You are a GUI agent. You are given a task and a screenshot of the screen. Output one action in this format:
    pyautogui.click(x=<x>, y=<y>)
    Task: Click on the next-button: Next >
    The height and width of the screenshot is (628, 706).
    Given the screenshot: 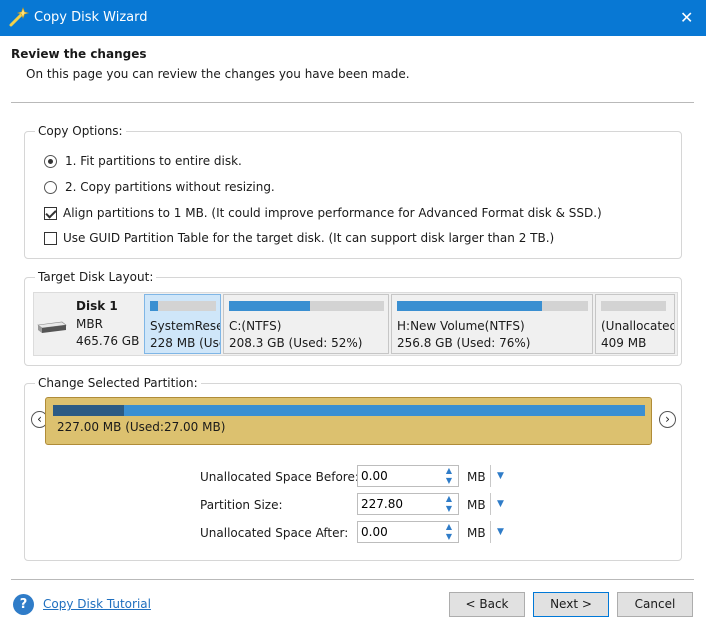 What is the action you would take?
    pyautogui.click(x=571, y=604)
    